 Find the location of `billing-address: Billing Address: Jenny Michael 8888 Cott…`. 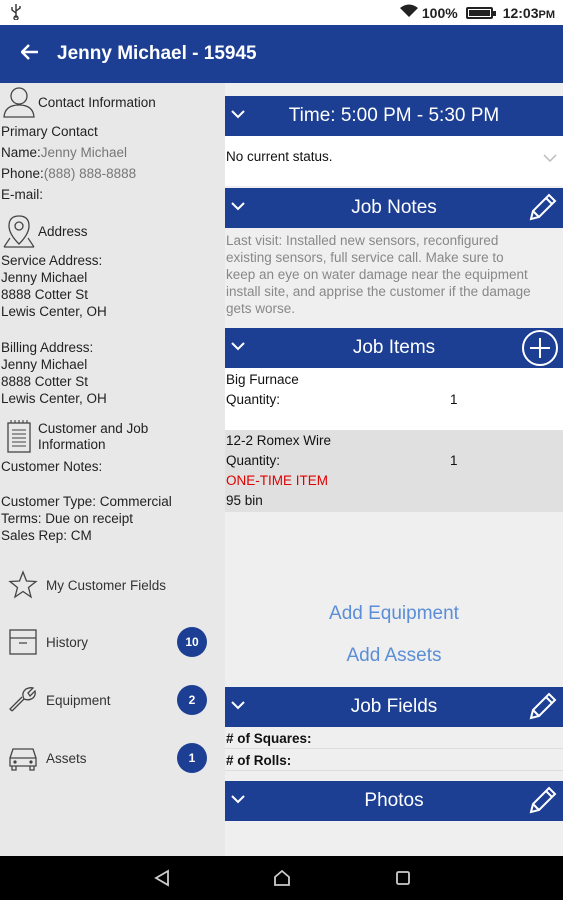

billing-address: Billing Address: Jenny Michael 8888 Cott… is located at coordinates (54, 373).